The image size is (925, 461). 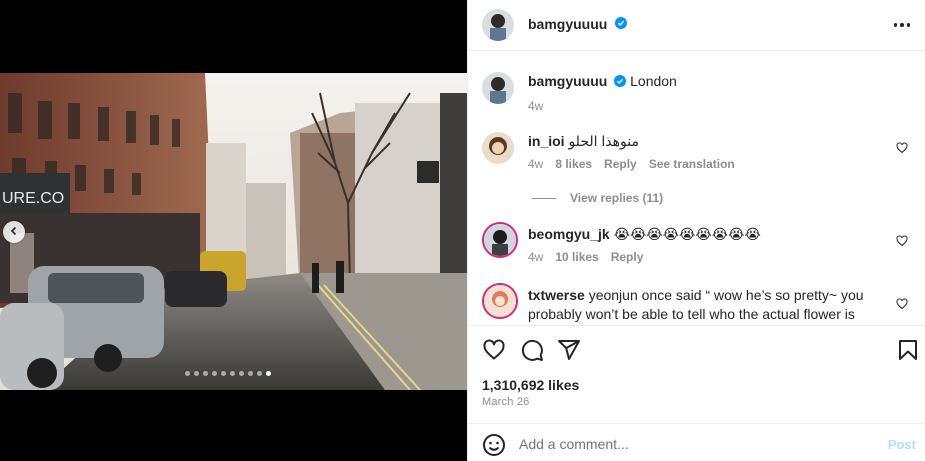 I want to click on heart-icon, so click(x=494, y=349).